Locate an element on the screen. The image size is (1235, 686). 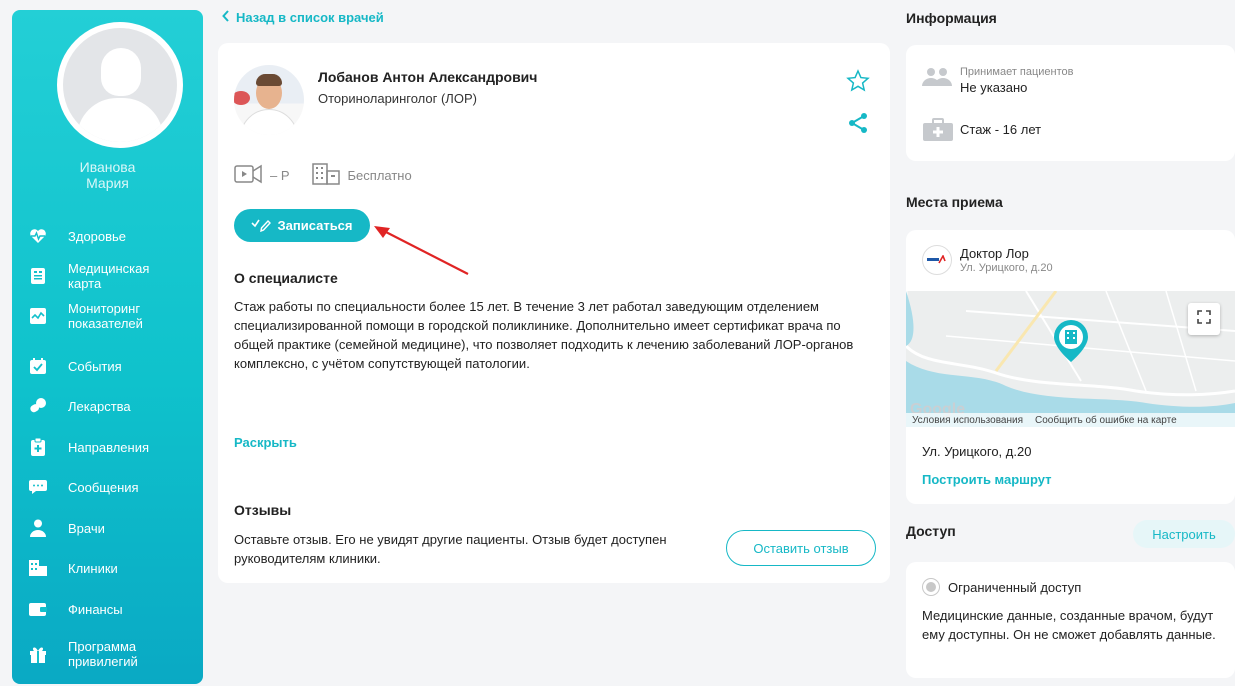
access-option-label: Ограниченный доступ is located at coordinates (1015, 587).